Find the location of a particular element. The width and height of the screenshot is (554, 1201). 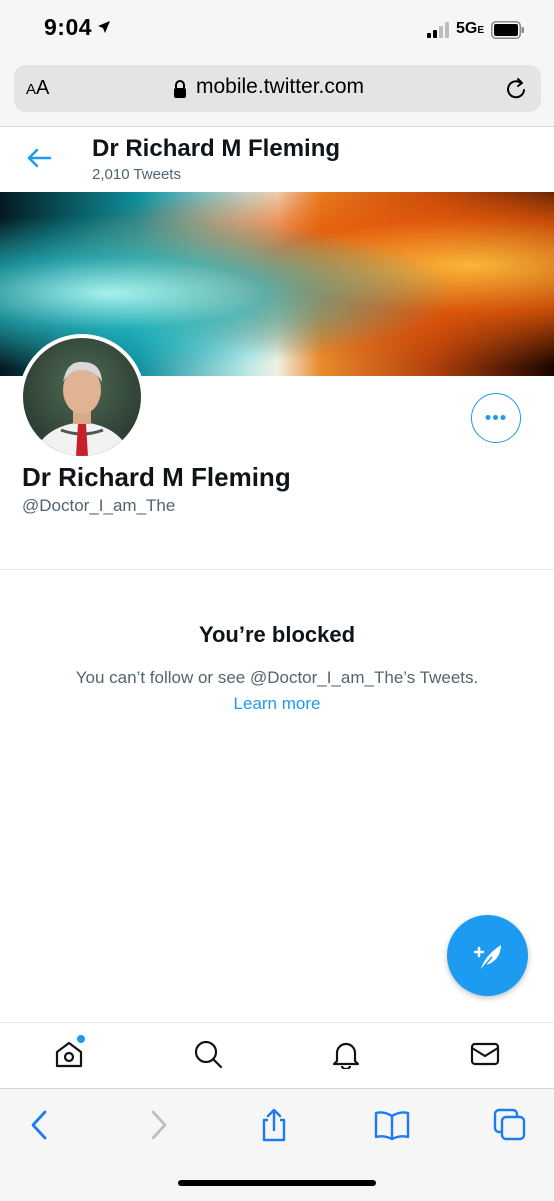

more-dots-icon is located at coordinates (495, 417).